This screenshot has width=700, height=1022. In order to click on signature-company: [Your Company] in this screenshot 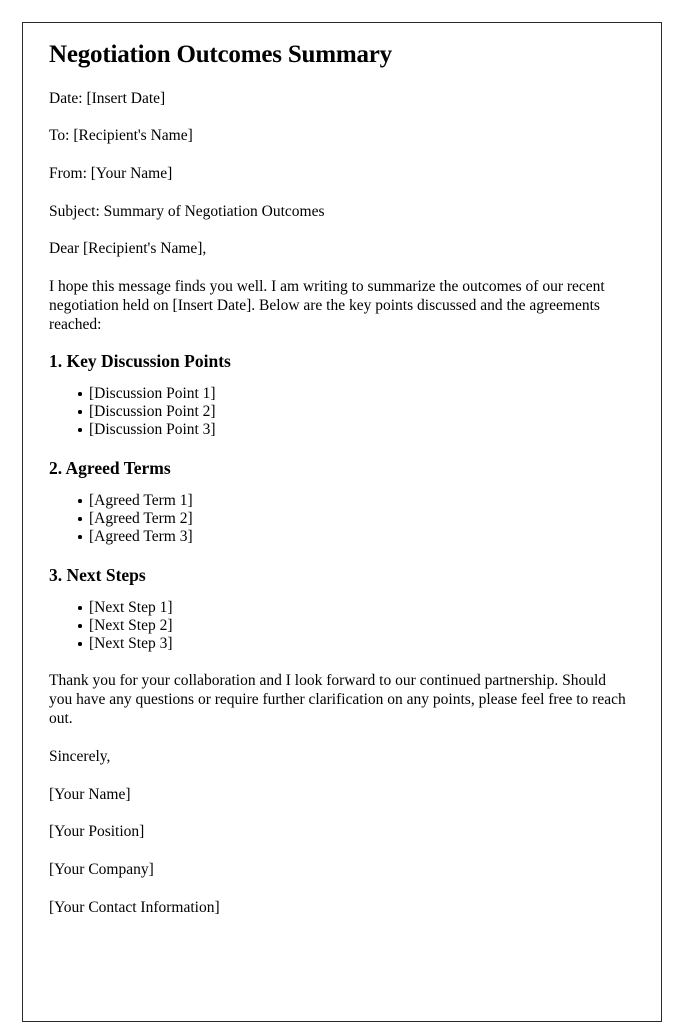, I will do `click(101, 869)`.